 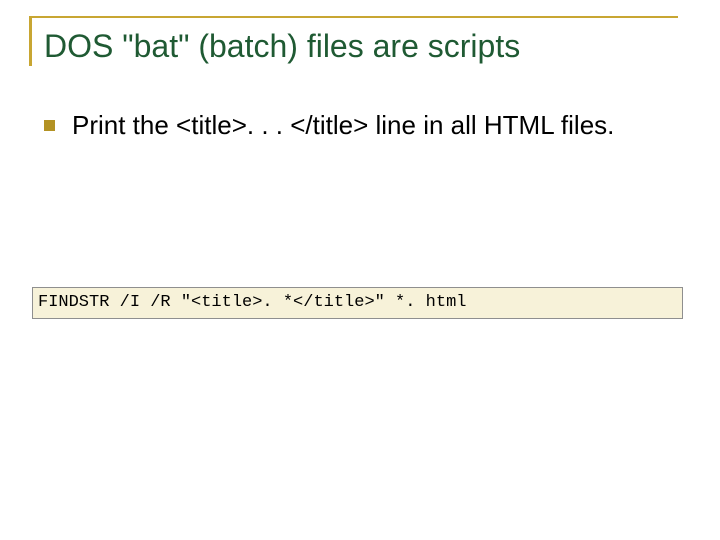 What do you see at coordinates (353, 17) in the screenshot?
I see `title-accent-rule-top` at bounding box center [353, 17].